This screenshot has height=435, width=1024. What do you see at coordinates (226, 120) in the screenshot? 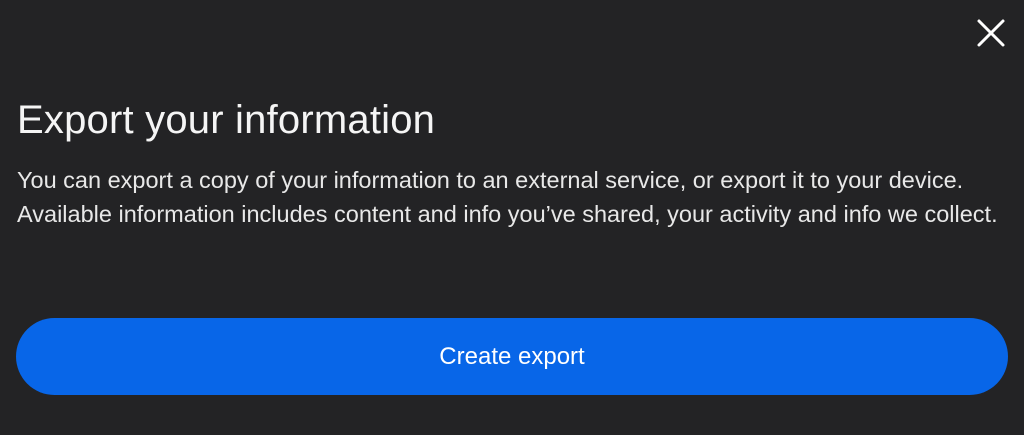
I see `dialog-title: Export your information` at bounding box center [226, 120].